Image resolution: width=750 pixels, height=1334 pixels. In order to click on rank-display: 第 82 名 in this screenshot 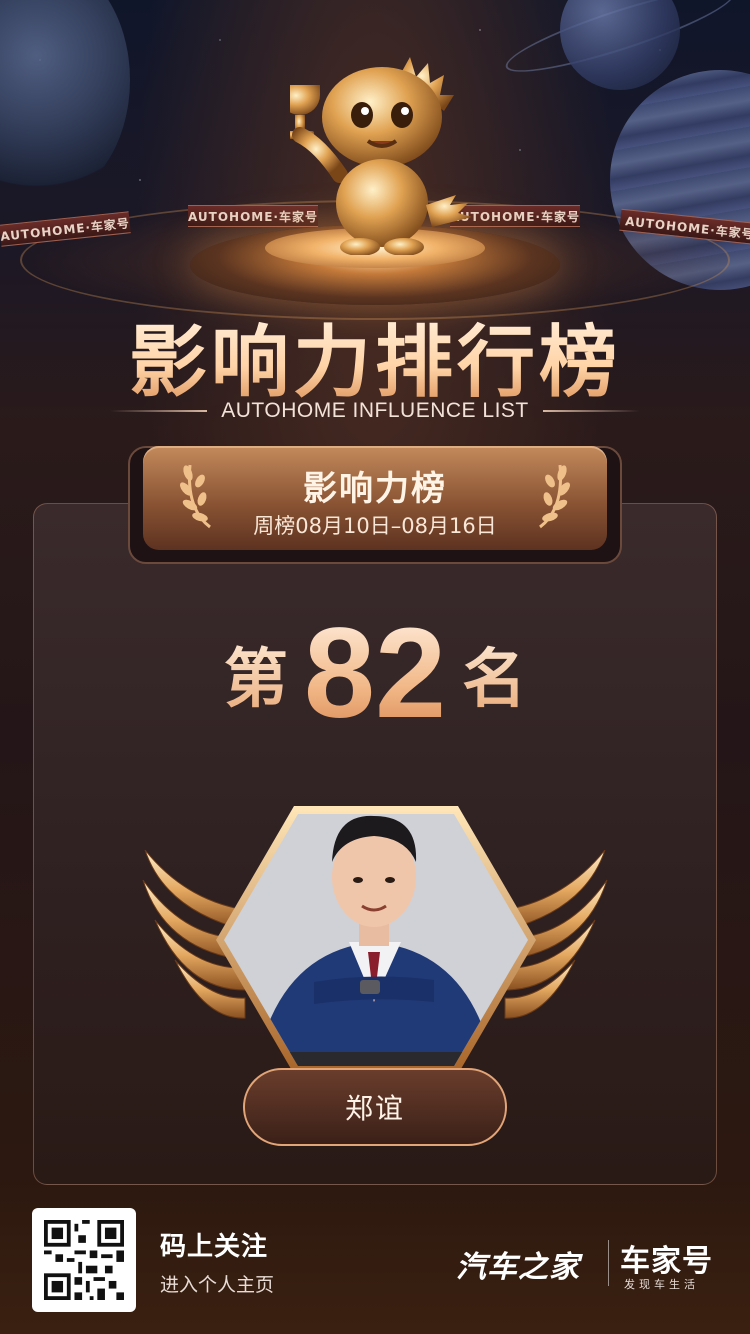, I will do `click(375, 674)`.